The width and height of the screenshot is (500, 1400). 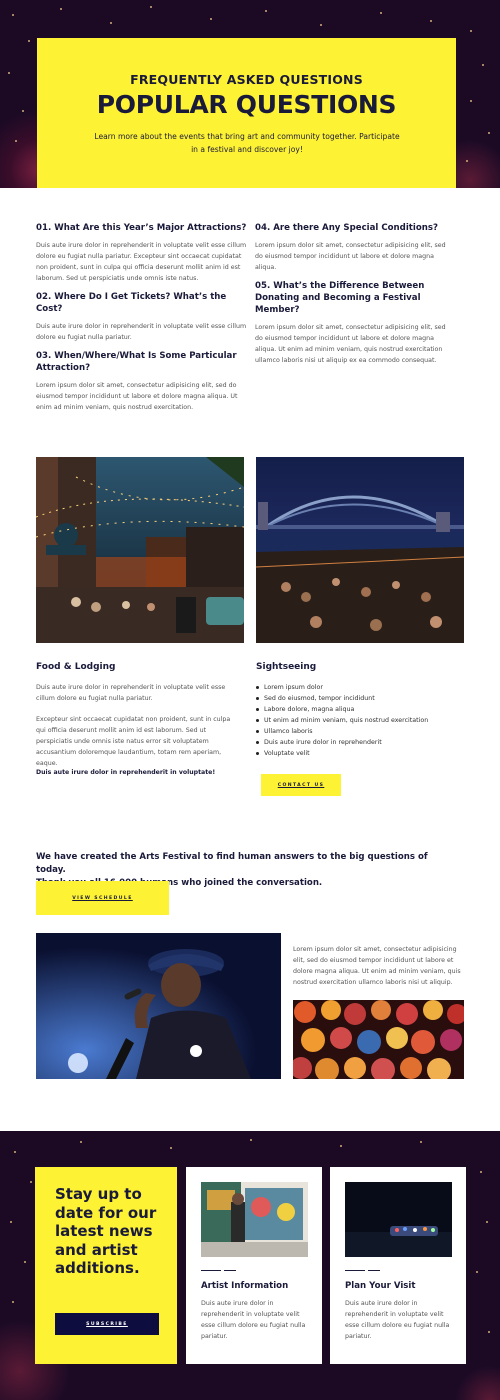 I want to click on faq-question: 04. Are there Any Special Conditions?, so click(x=355, y=228).